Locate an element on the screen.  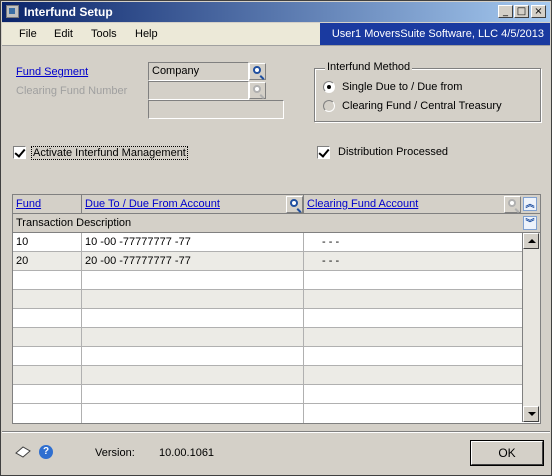
expand-rows-button: ︾ is located at coordinates (530, 223).